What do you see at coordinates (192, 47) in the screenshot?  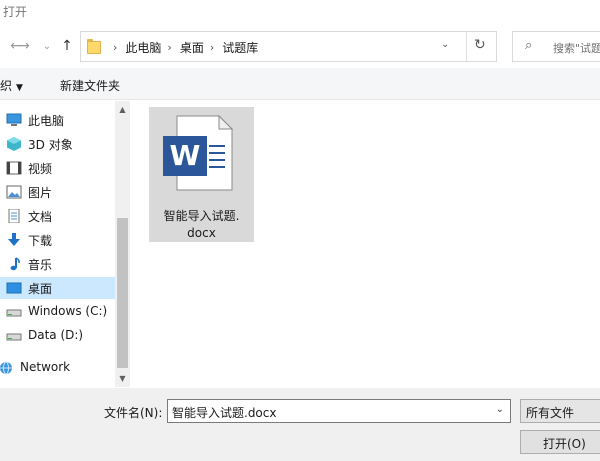 I see `breadcrumb-desktop: 桌面` at bounding box center [192, 47].